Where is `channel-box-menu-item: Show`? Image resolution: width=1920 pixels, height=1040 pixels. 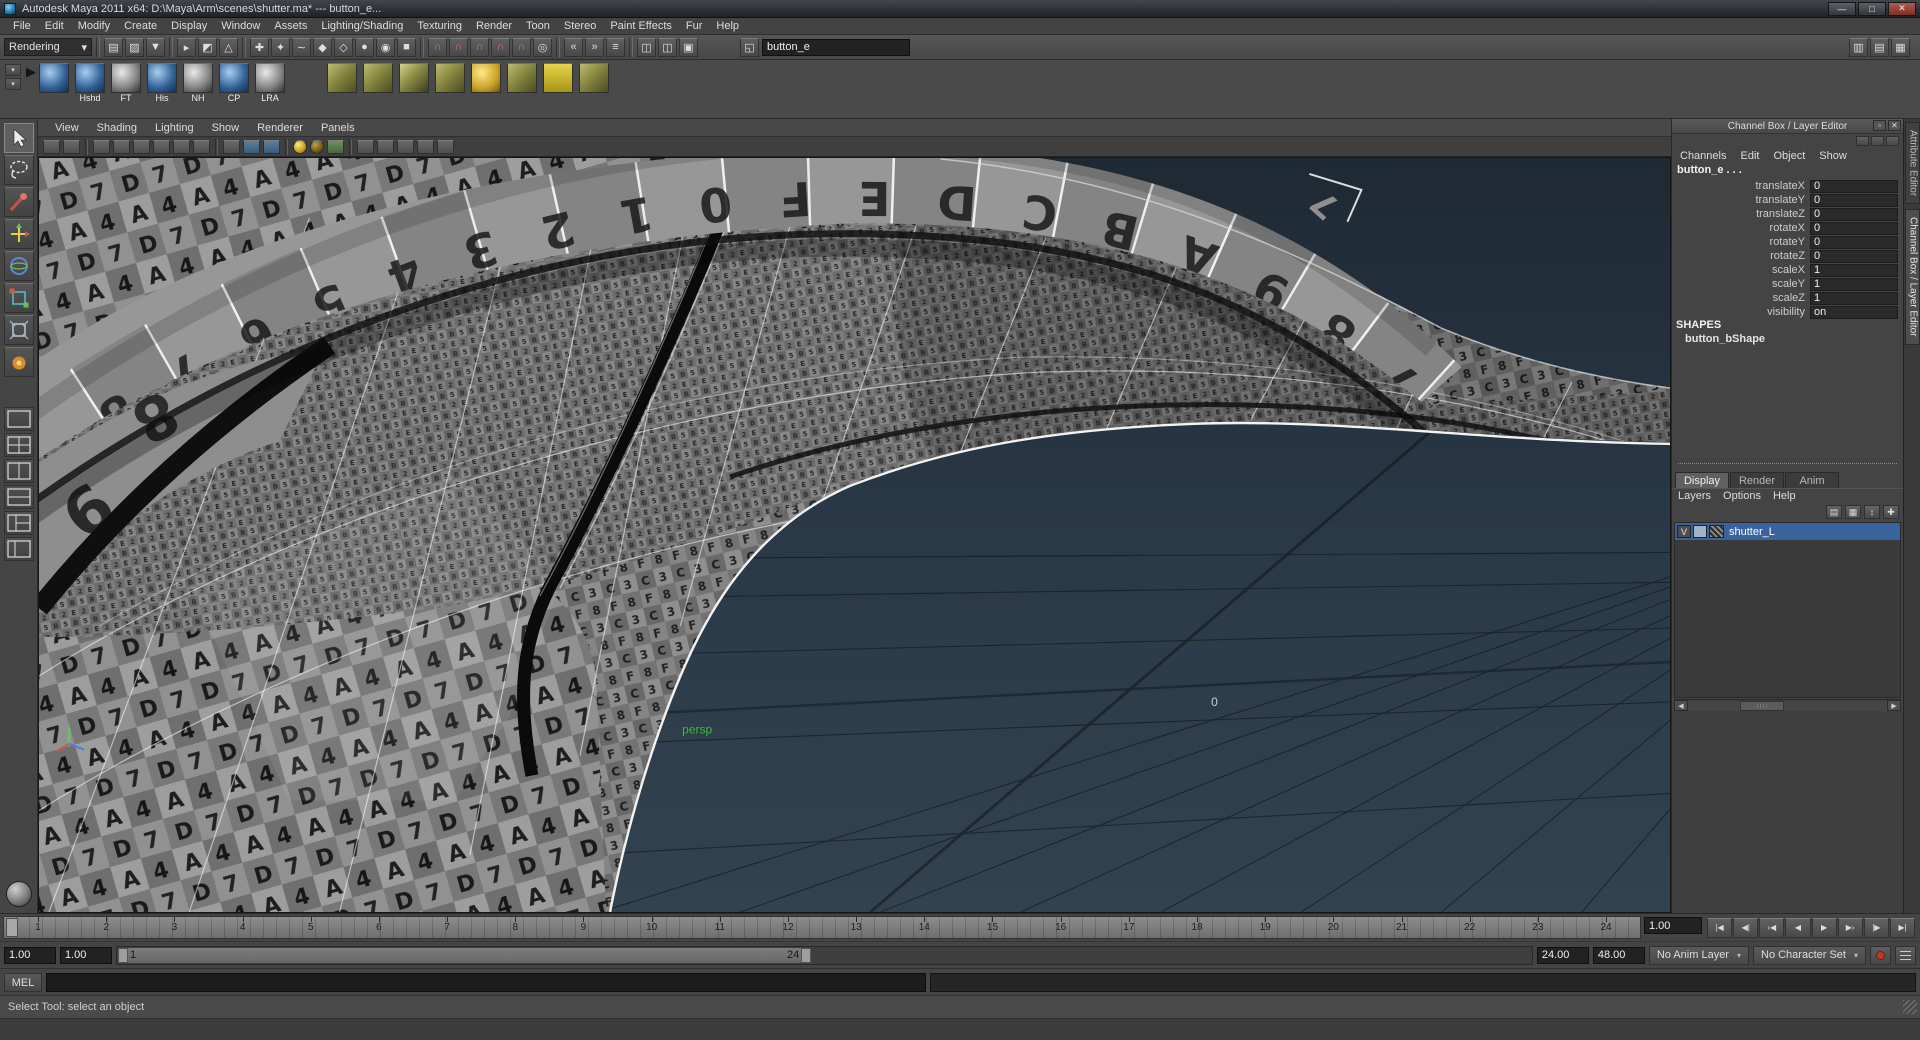 channel-box-menu-item: Show is located at coordinates (1833, 156).